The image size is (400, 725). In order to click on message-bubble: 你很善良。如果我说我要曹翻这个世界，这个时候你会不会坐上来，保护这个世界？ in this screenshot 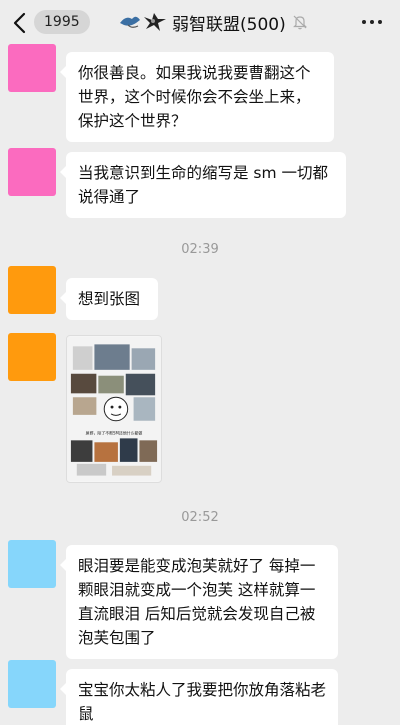, I will do `click(197, 97)`.